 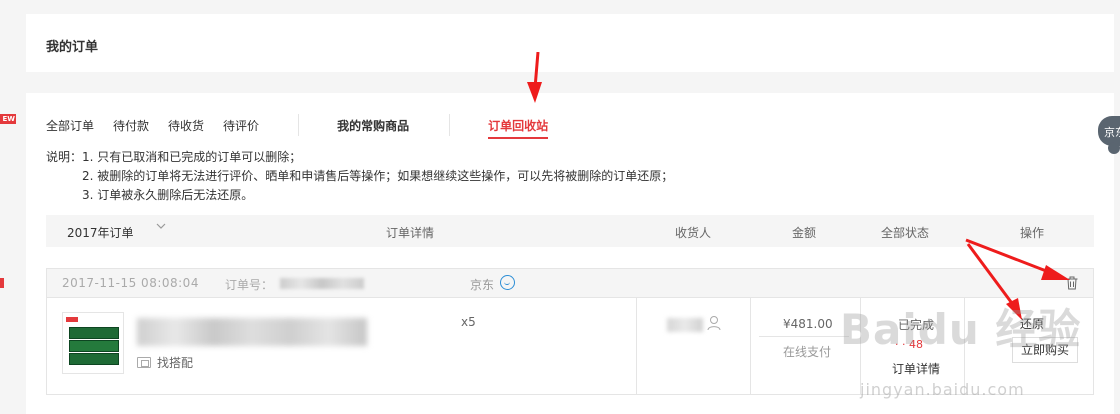 I want to click on product-title-redacted, so click(x=252, y=332).